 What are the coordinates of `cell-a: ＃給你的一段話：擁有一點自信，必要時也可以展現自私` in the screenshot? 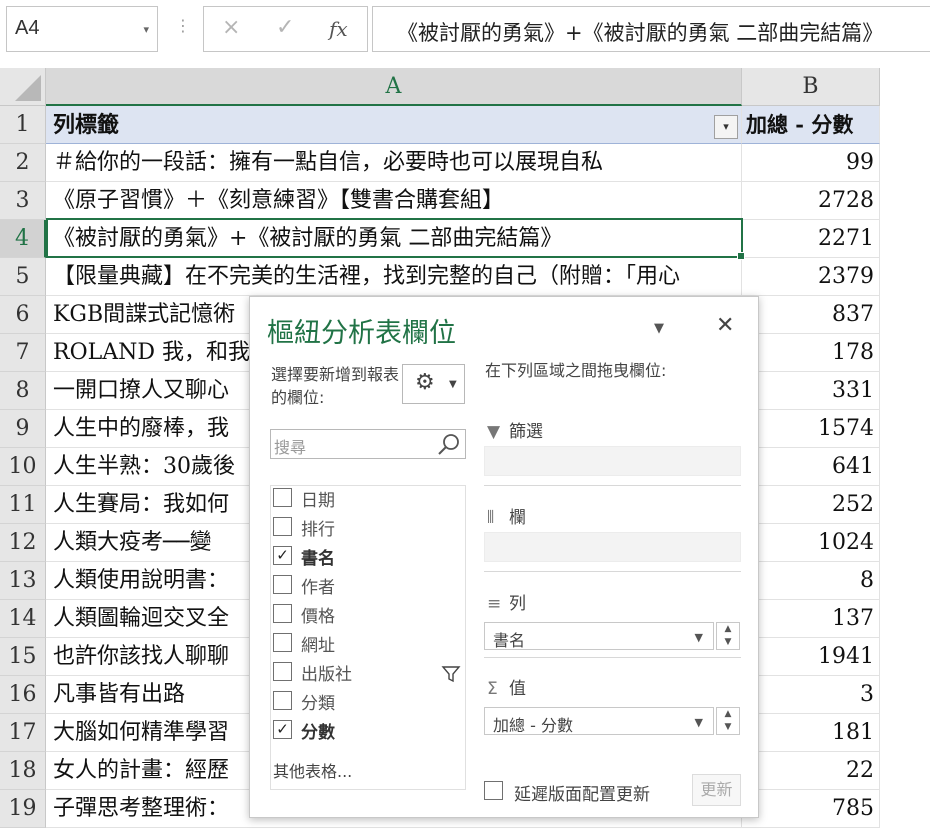 It's located at (394, 163).